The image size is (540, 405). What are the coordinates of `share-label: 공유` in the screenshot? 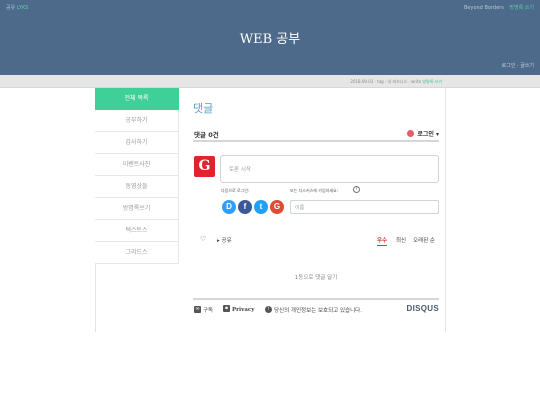 It's located at (226, 241).